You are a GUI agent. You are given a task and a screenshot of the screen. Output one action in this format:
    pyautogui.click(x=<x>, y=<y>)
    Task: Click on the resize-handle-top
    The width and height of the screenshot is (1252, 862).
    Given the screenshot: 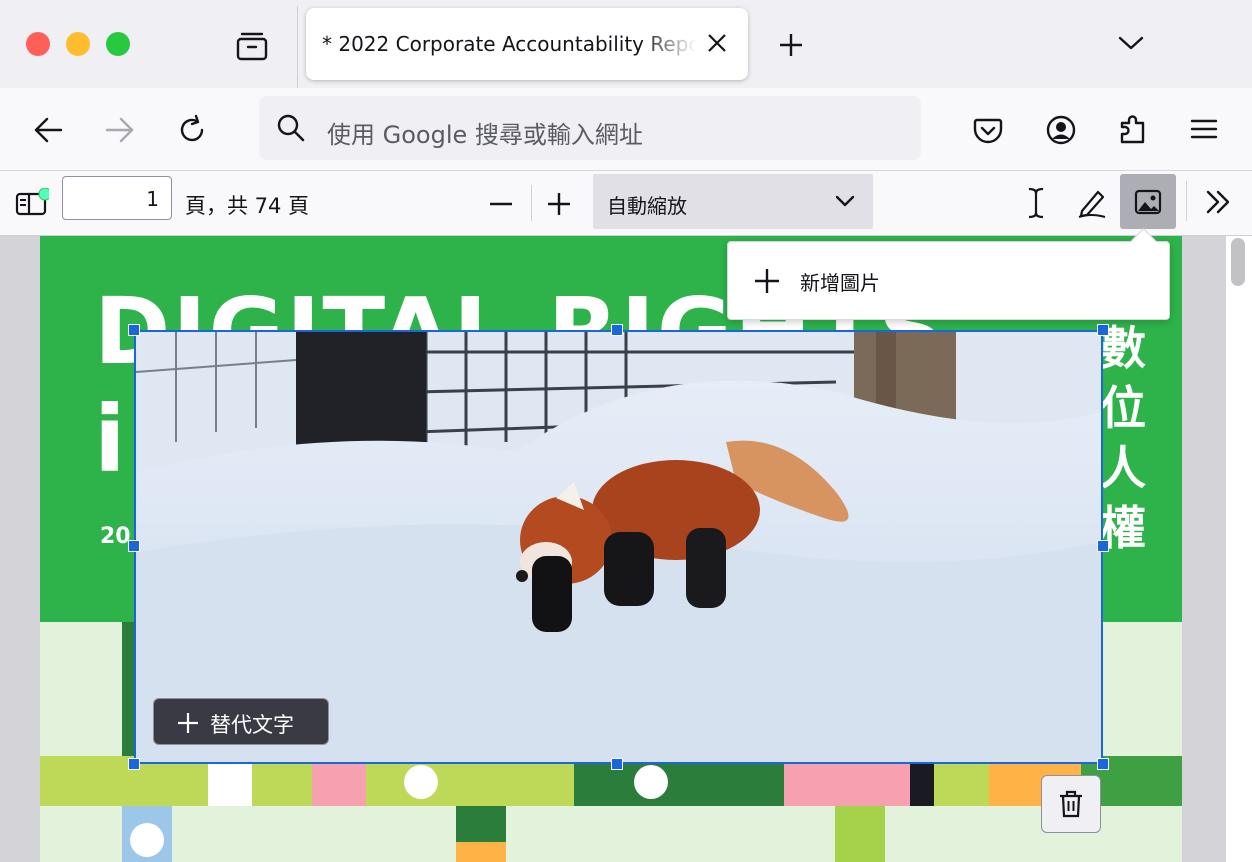 What is the action you would take?
    pyautogui.click(x=617, y=330)
    